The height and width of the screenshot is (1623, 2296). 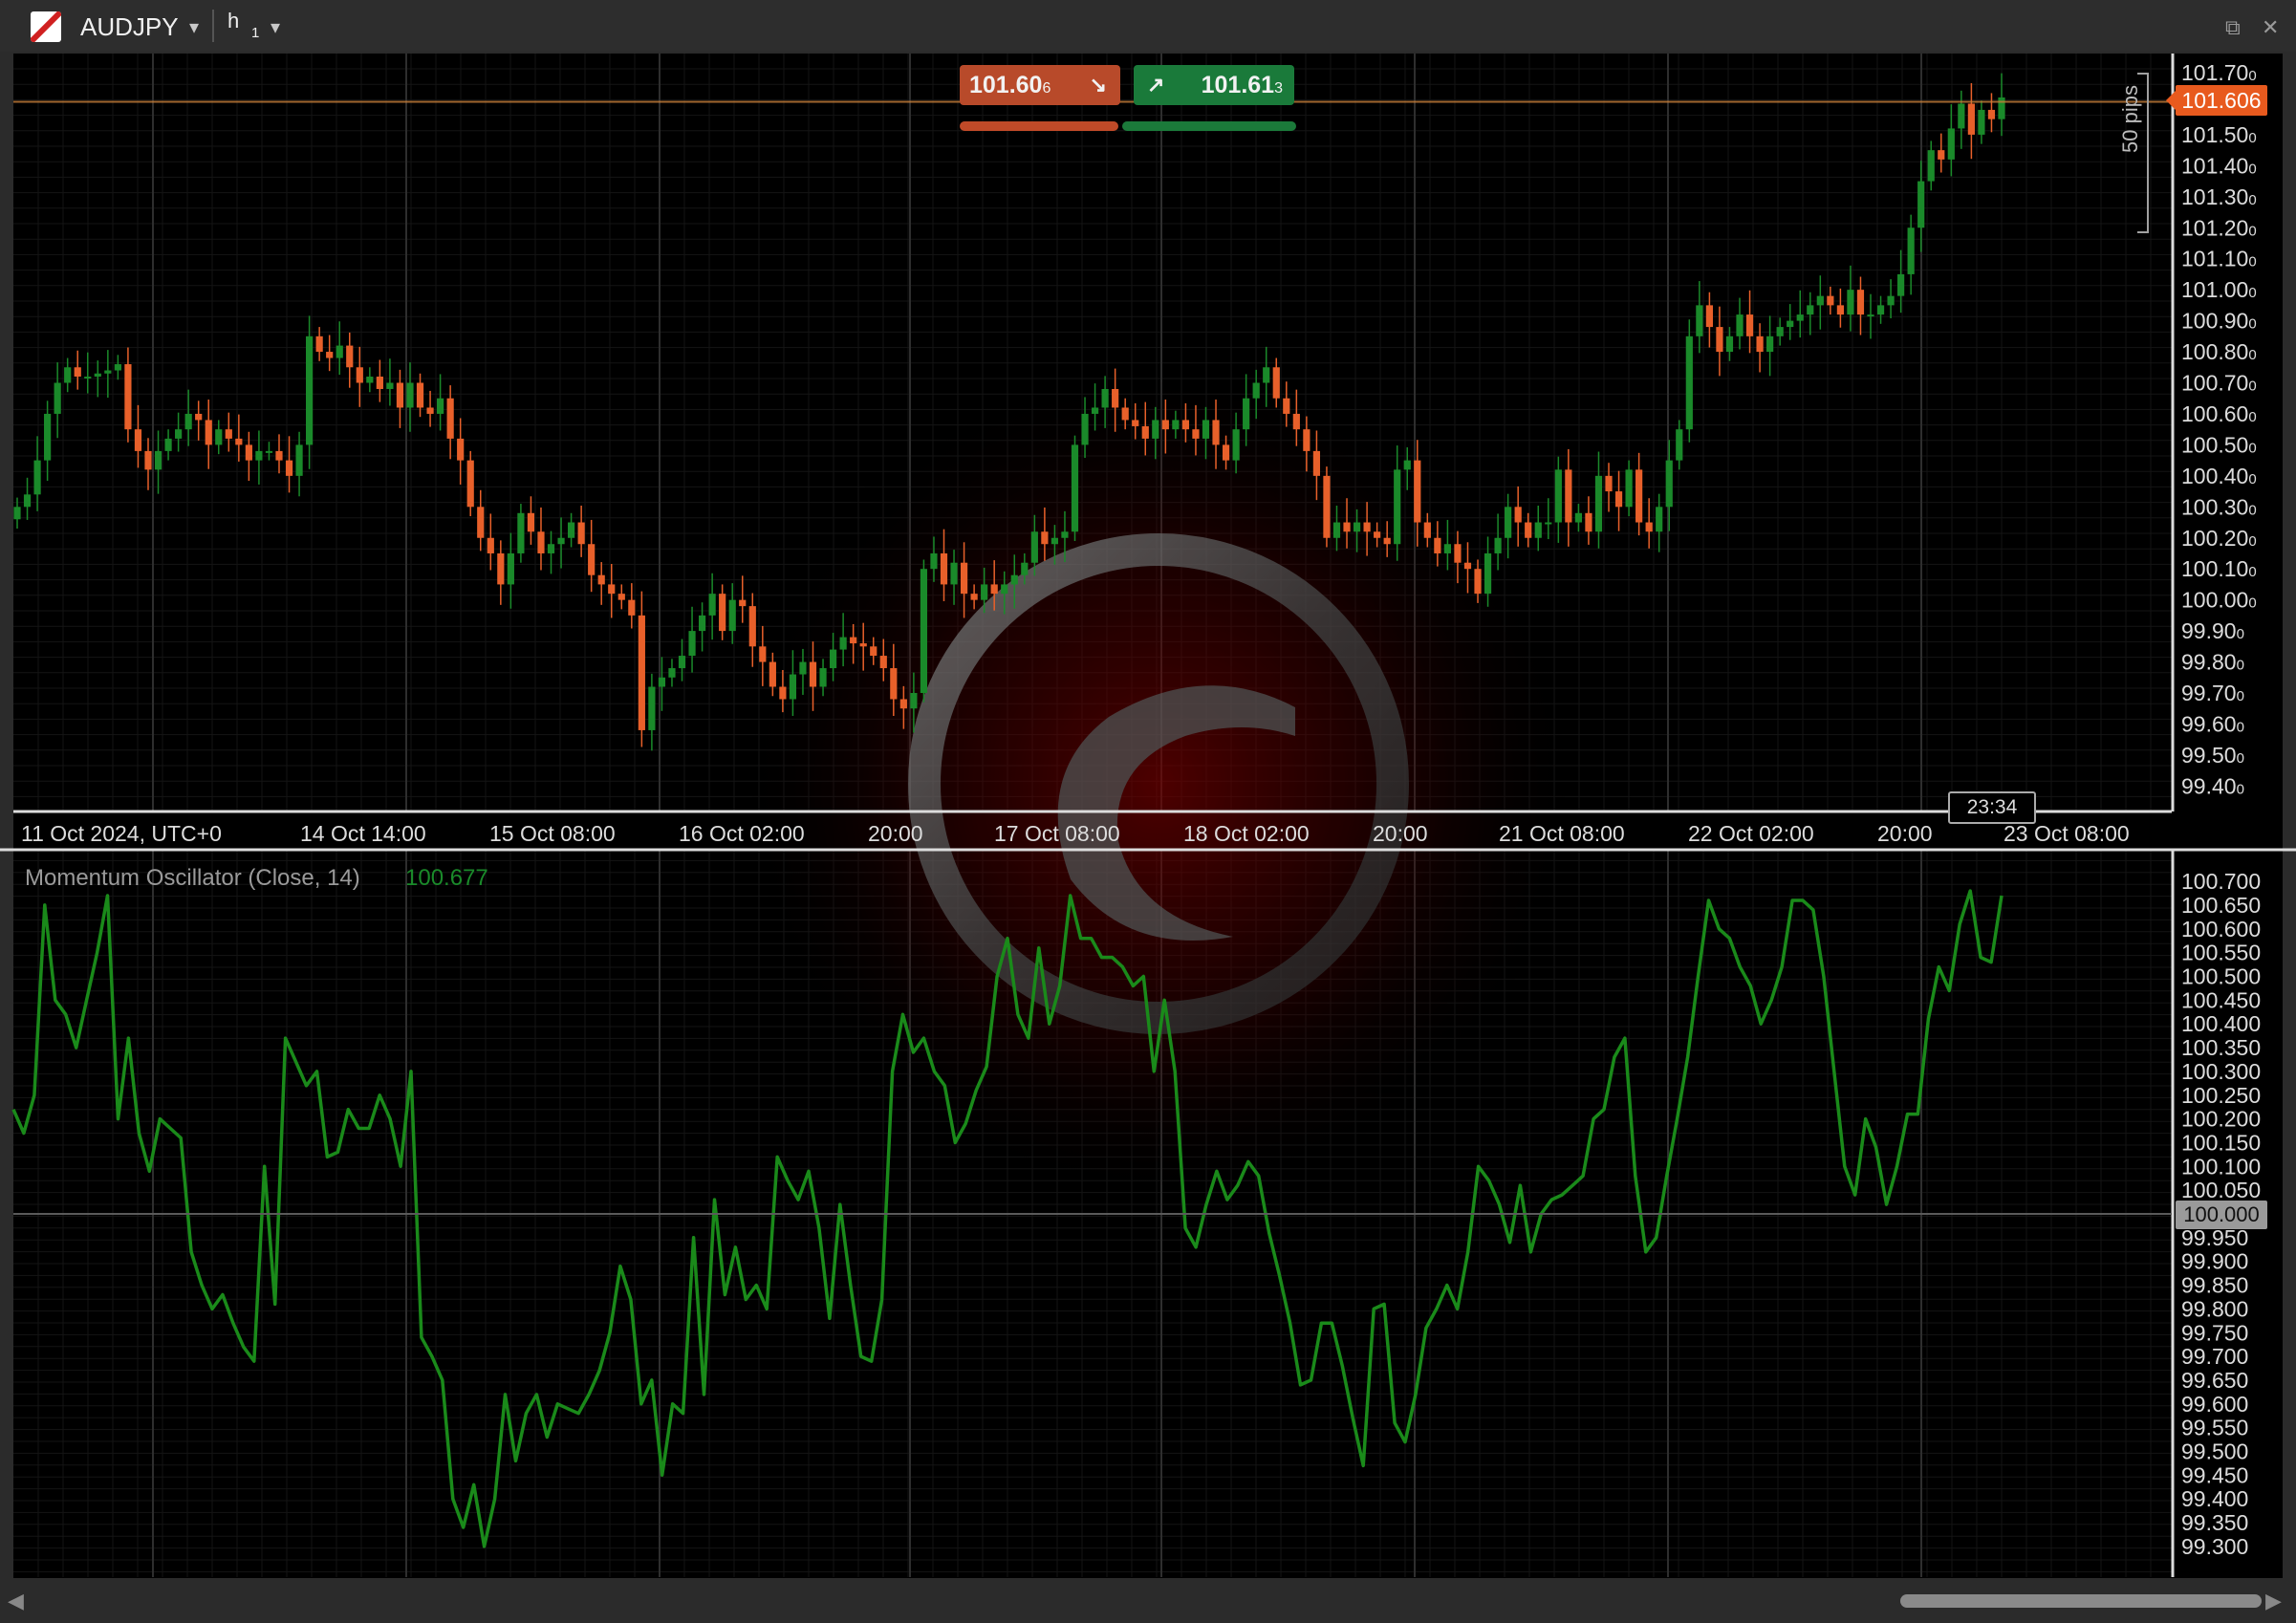 I want to click on sell-button: 101.606 ↘, so click(x=1040, y=85).